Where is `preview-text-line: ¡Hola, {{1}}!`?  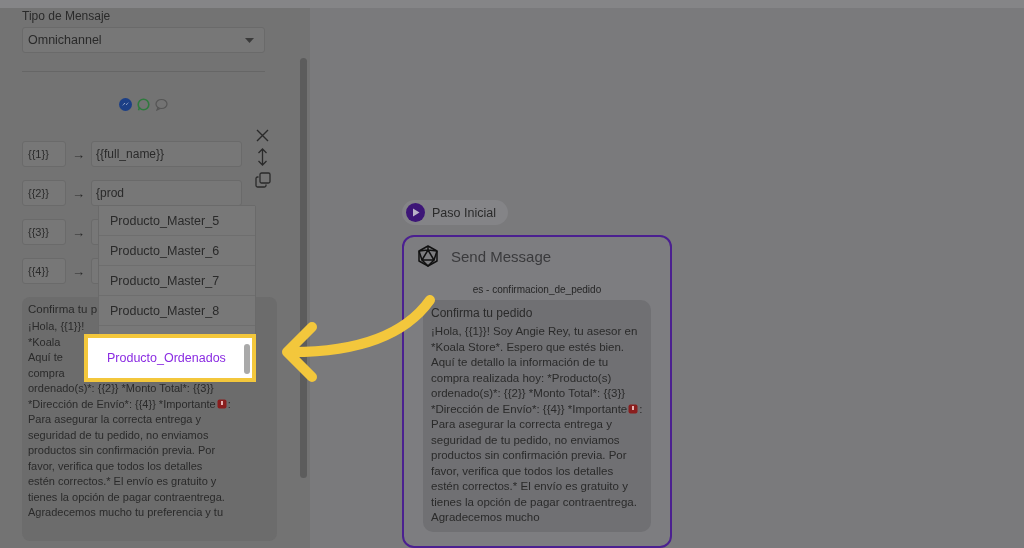 preview-text-line: ¡Hola, {{1}}! is located at coordinates (56, 326).